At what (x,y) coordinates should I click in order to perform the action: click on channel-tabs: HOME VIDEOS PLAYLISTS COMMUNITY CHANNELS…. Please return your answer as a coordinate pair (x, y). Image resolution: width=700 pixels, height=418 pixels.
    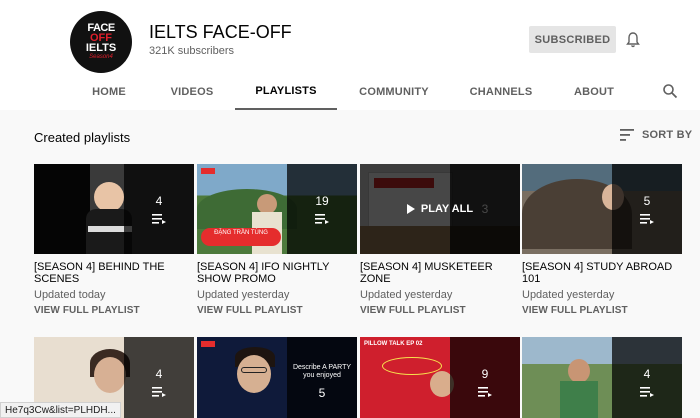
    Looking at the image, I should click on (350, 92).